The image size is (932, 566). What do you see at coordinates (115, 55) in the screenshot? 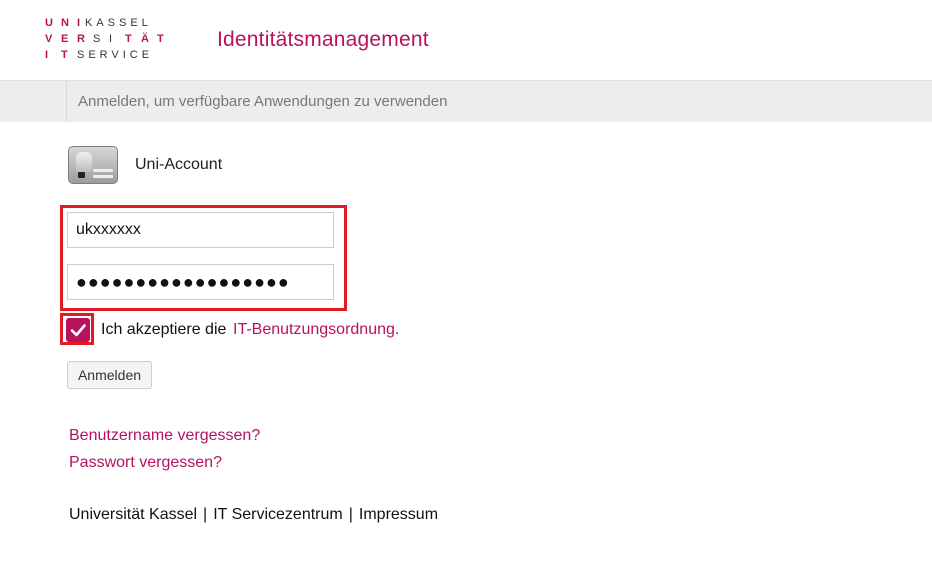
I see `logo-word: SERVICE` at bounding box center [115, 55].